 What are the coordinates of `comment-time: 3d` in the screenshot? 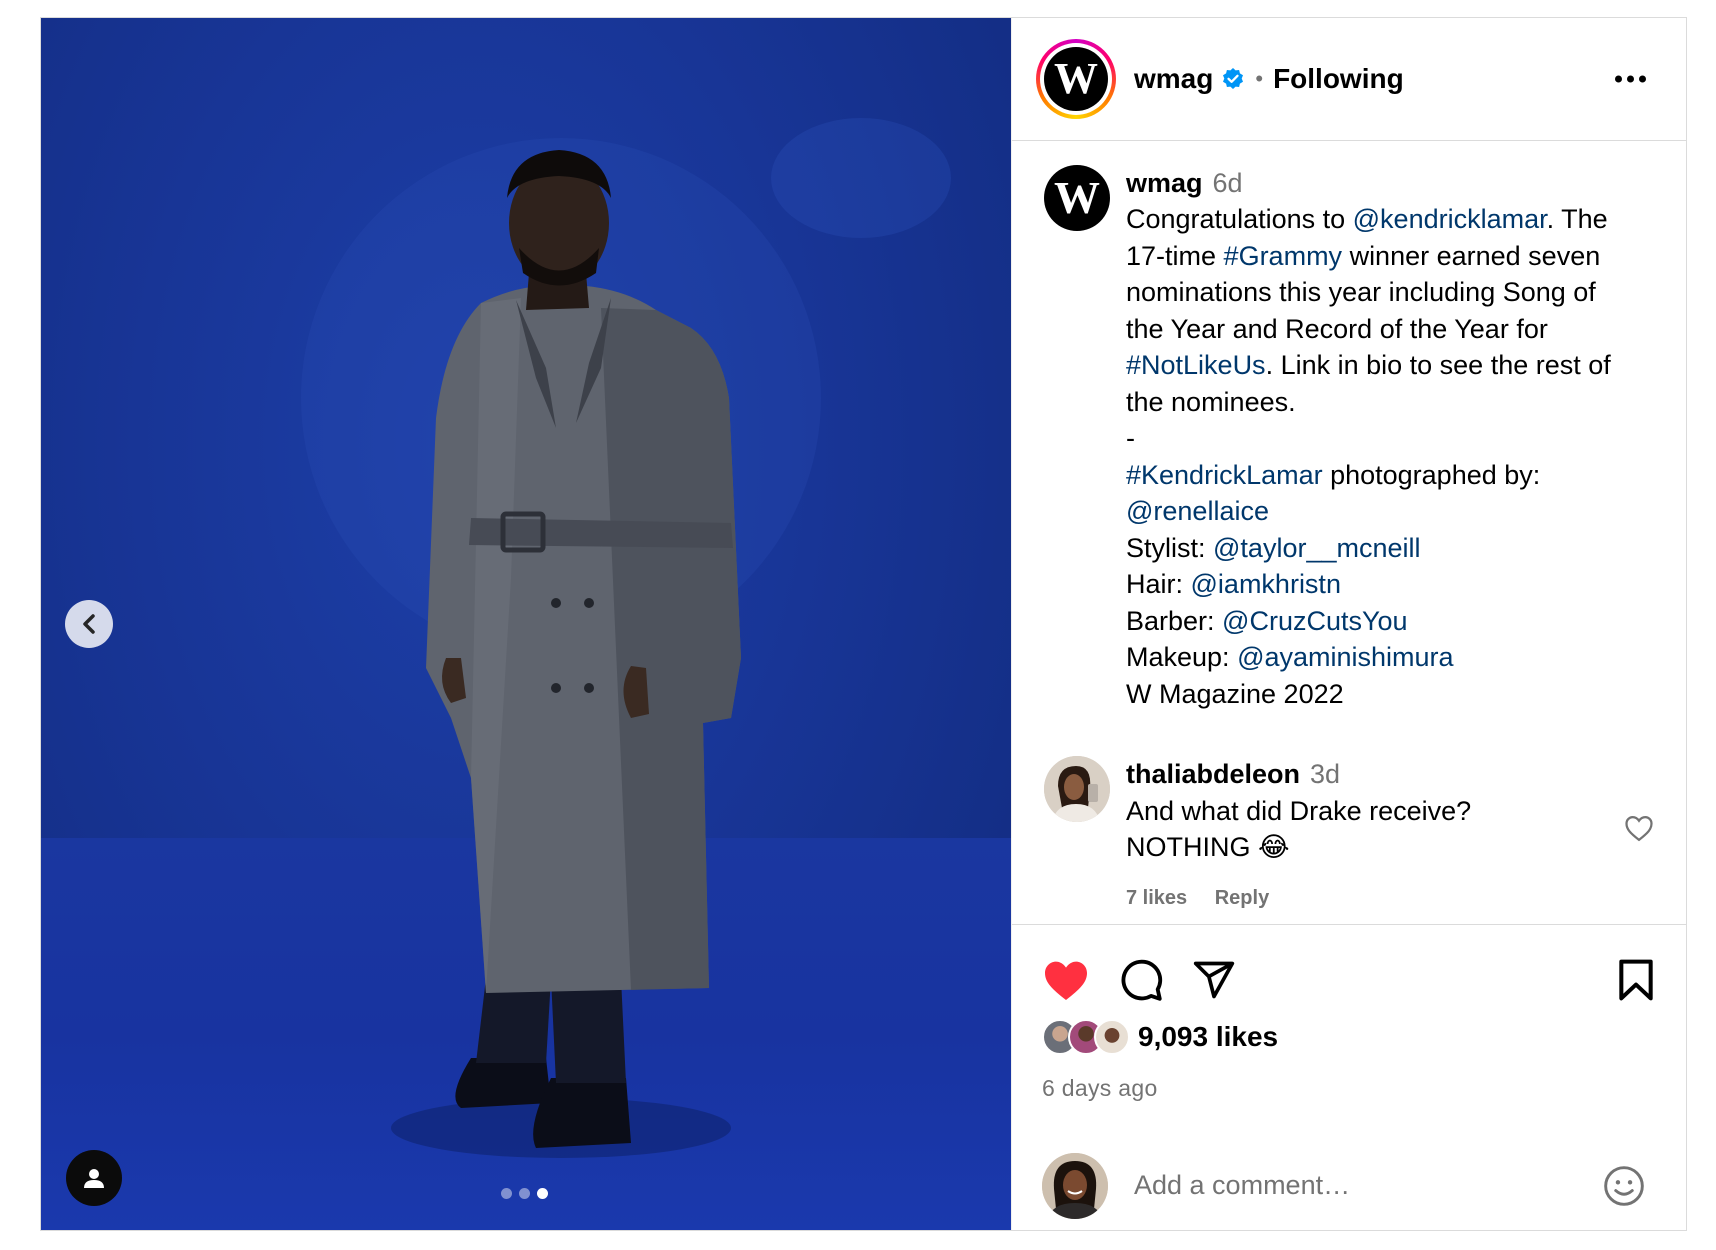 It's located at (1325, 774).